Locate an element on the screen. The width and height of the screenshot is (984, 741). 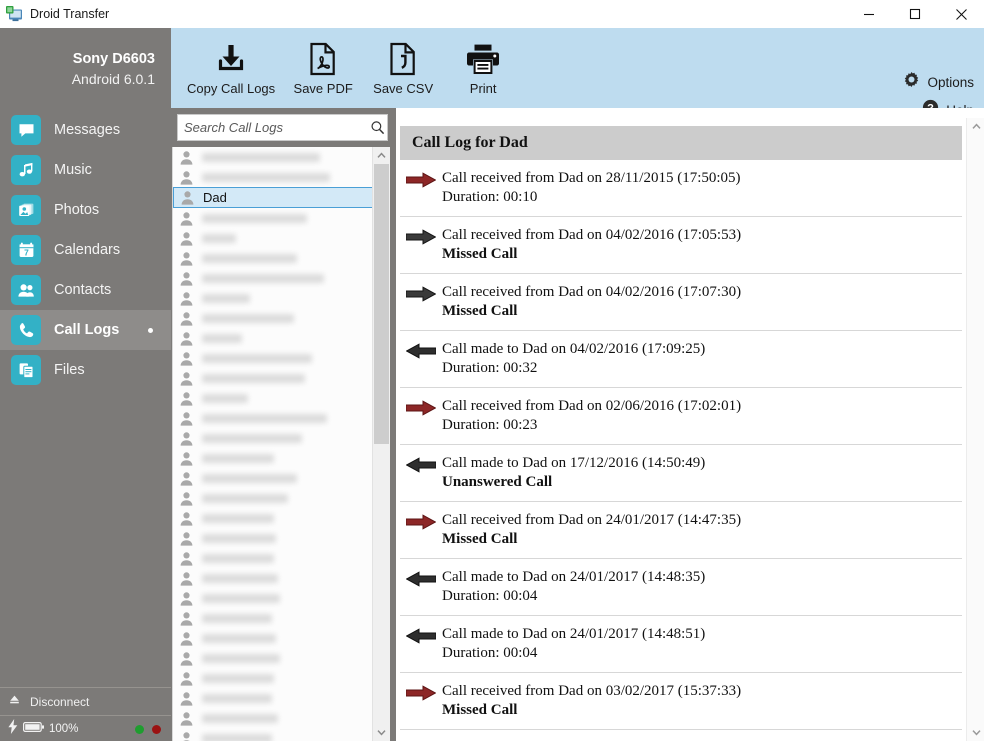
sidebar-item-contacts: Contacts is located at coordinates (85, 290).